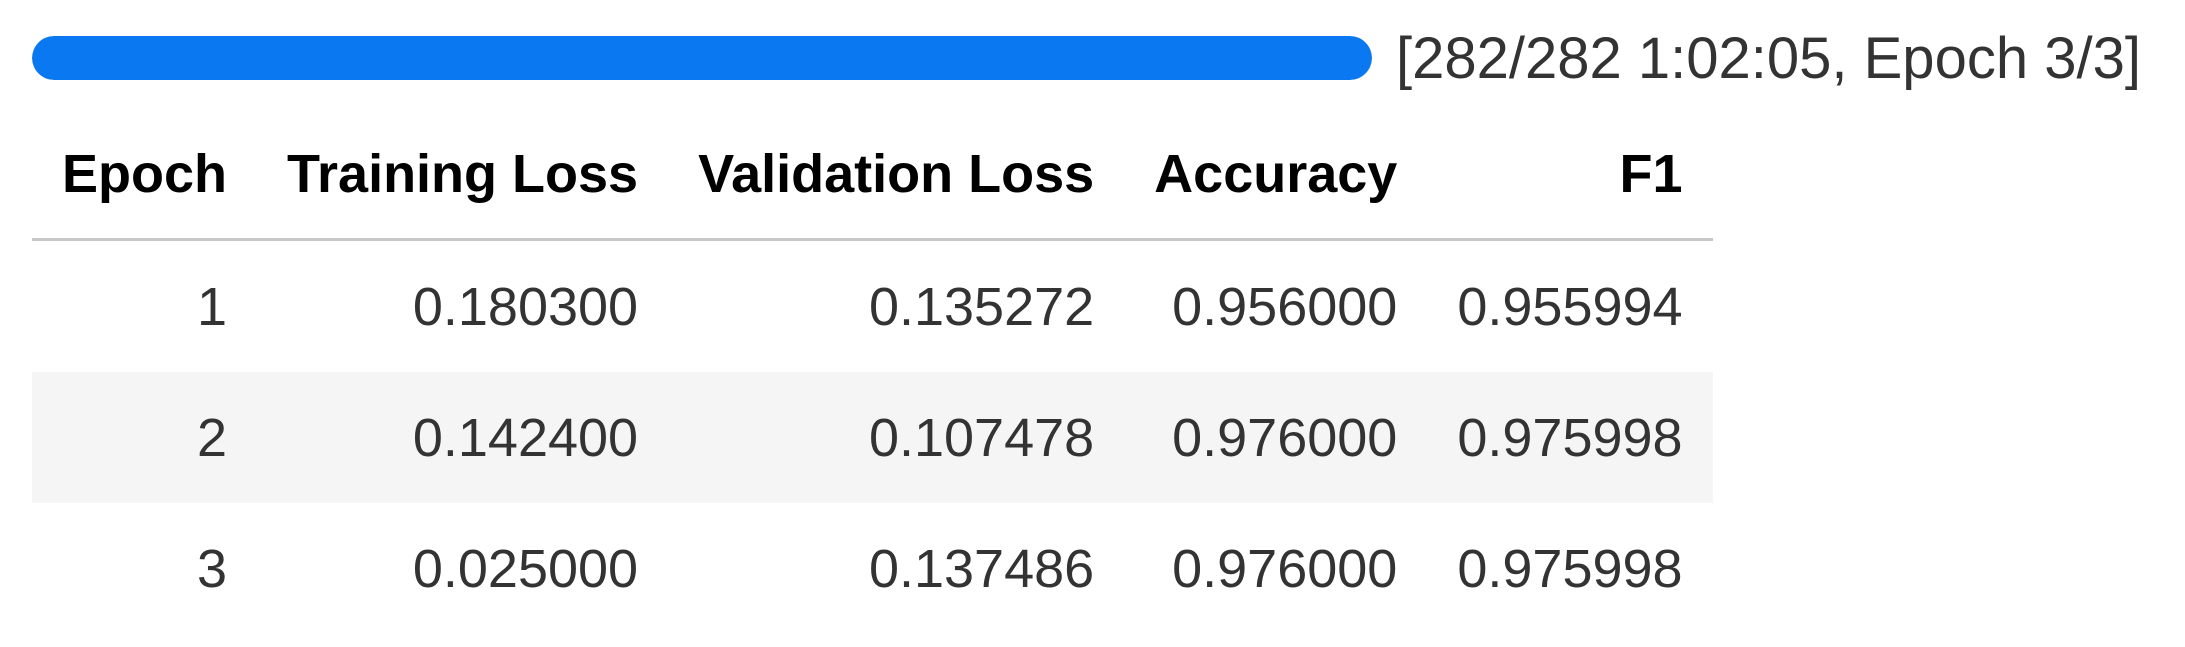 This screenshot has height=647, width=2185. I want to click on cell-epoch: 2, so click(145, 437).